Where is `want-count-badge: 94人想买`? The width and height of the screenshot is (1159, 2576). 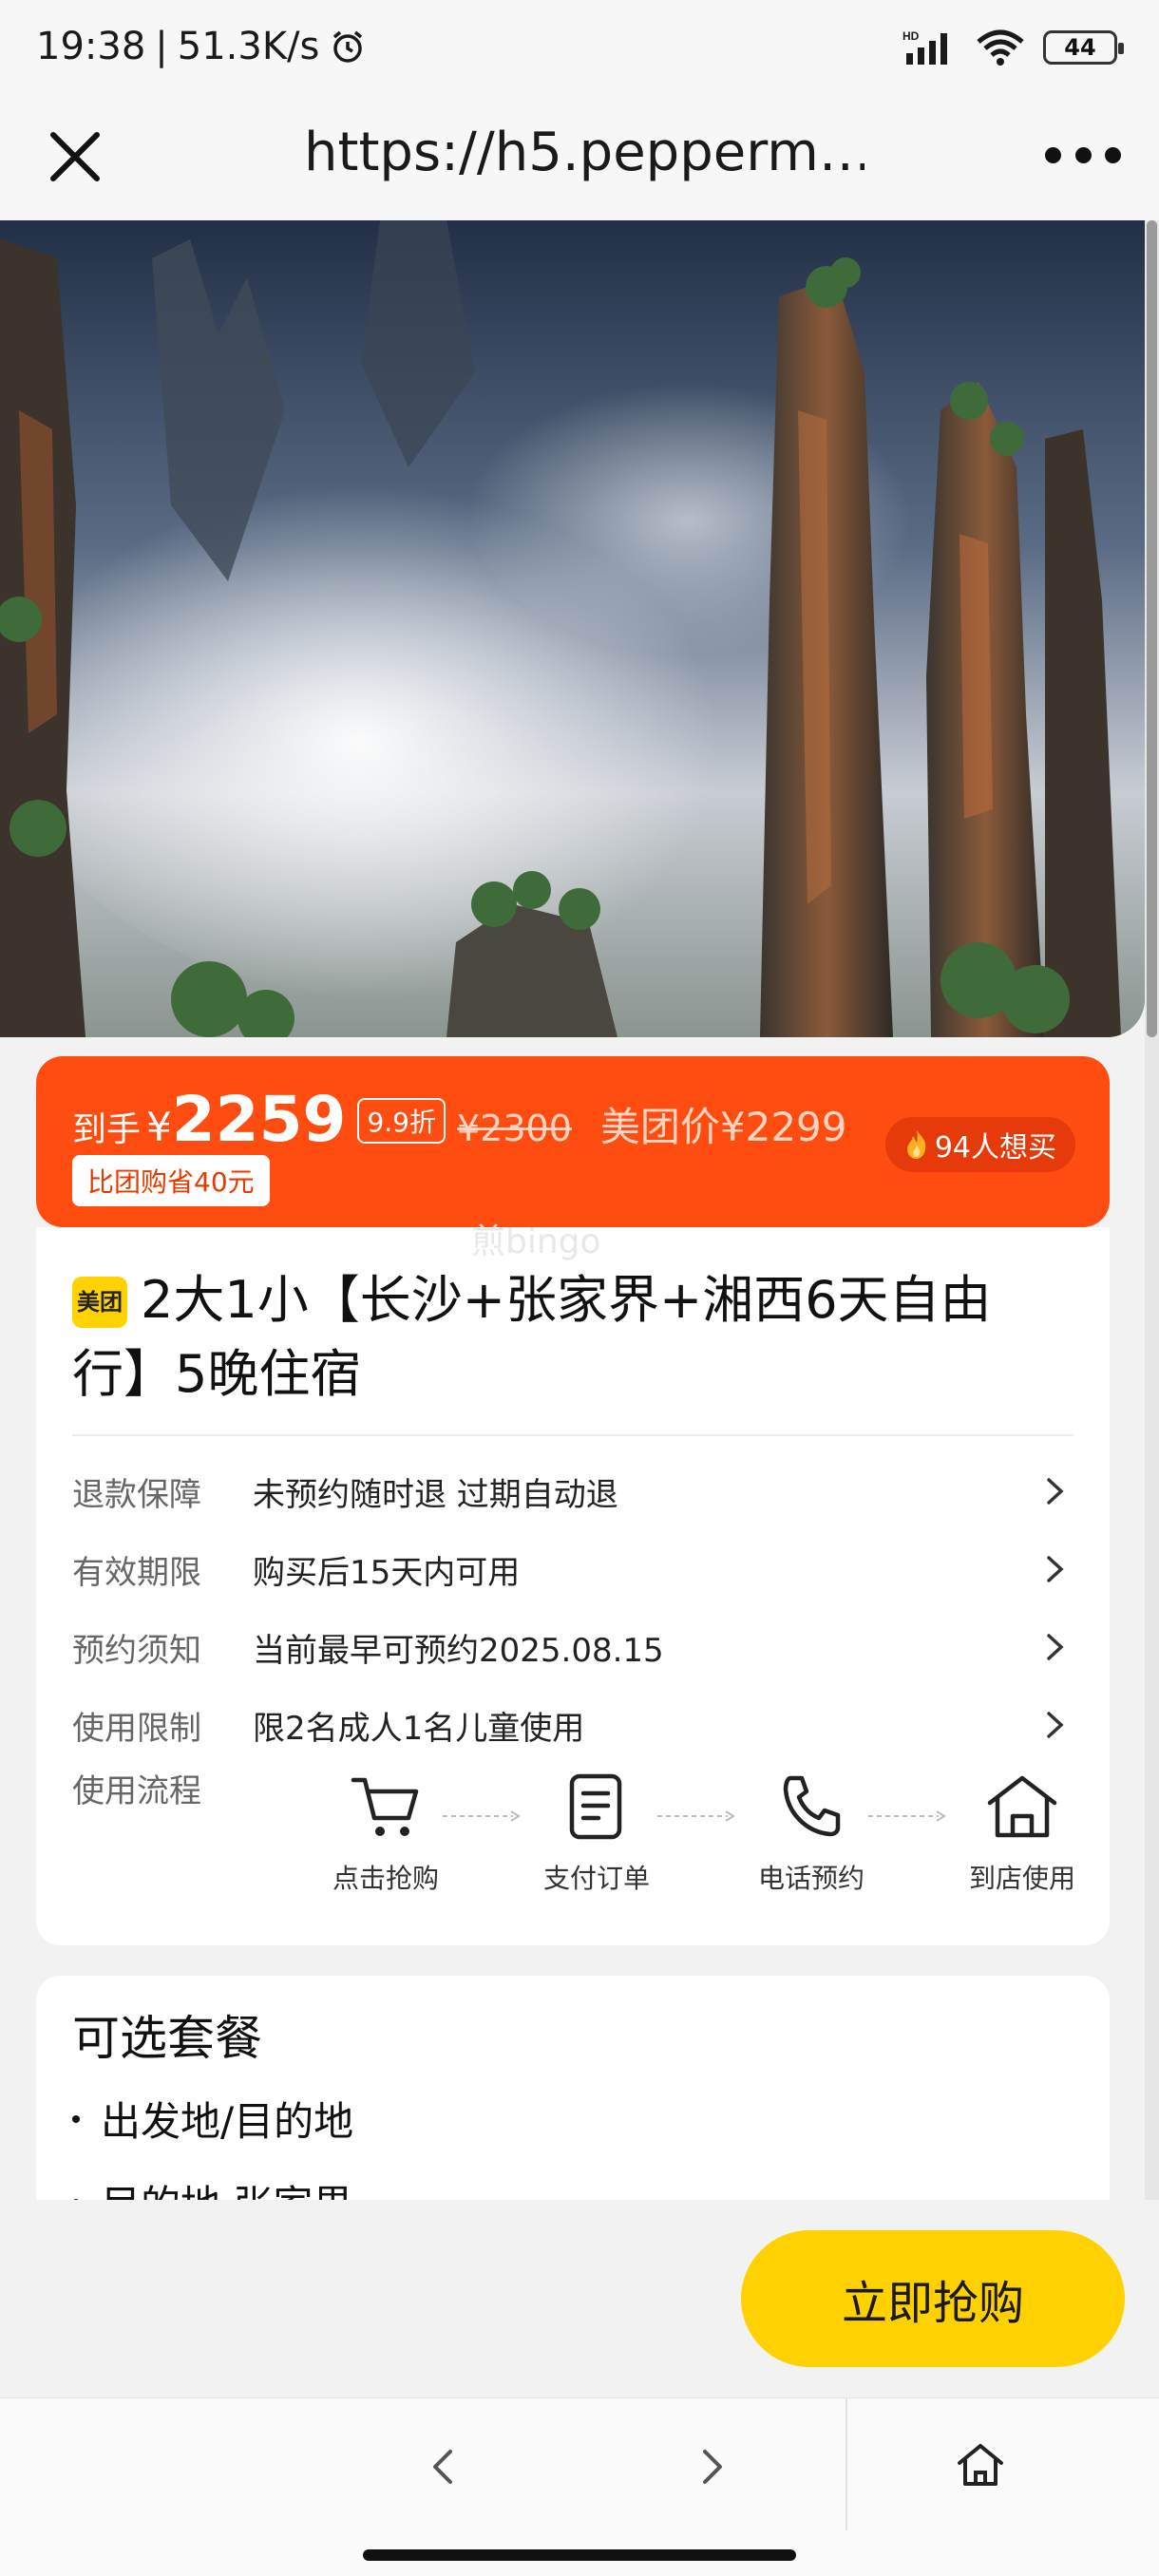 want-count-badge: 94人想买 is located at coordinates (979, 1144).